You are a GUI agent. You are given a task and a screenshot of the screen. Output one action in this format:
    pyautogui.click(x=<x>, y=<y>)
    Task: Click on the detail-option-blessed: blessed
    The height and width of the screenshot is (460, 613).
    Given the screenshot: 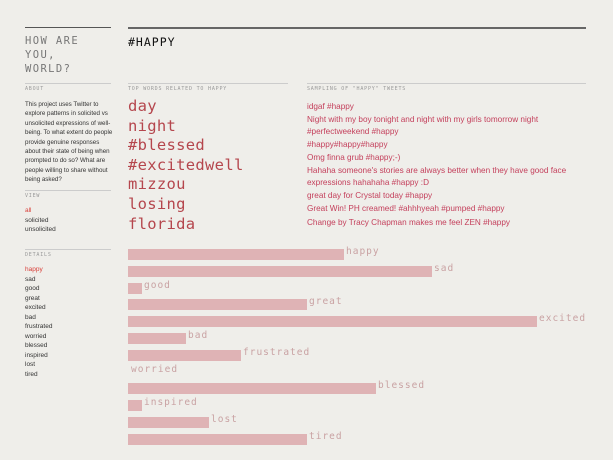 What is the action you would take?
    pyautogui.click(x=69, y=346)
    